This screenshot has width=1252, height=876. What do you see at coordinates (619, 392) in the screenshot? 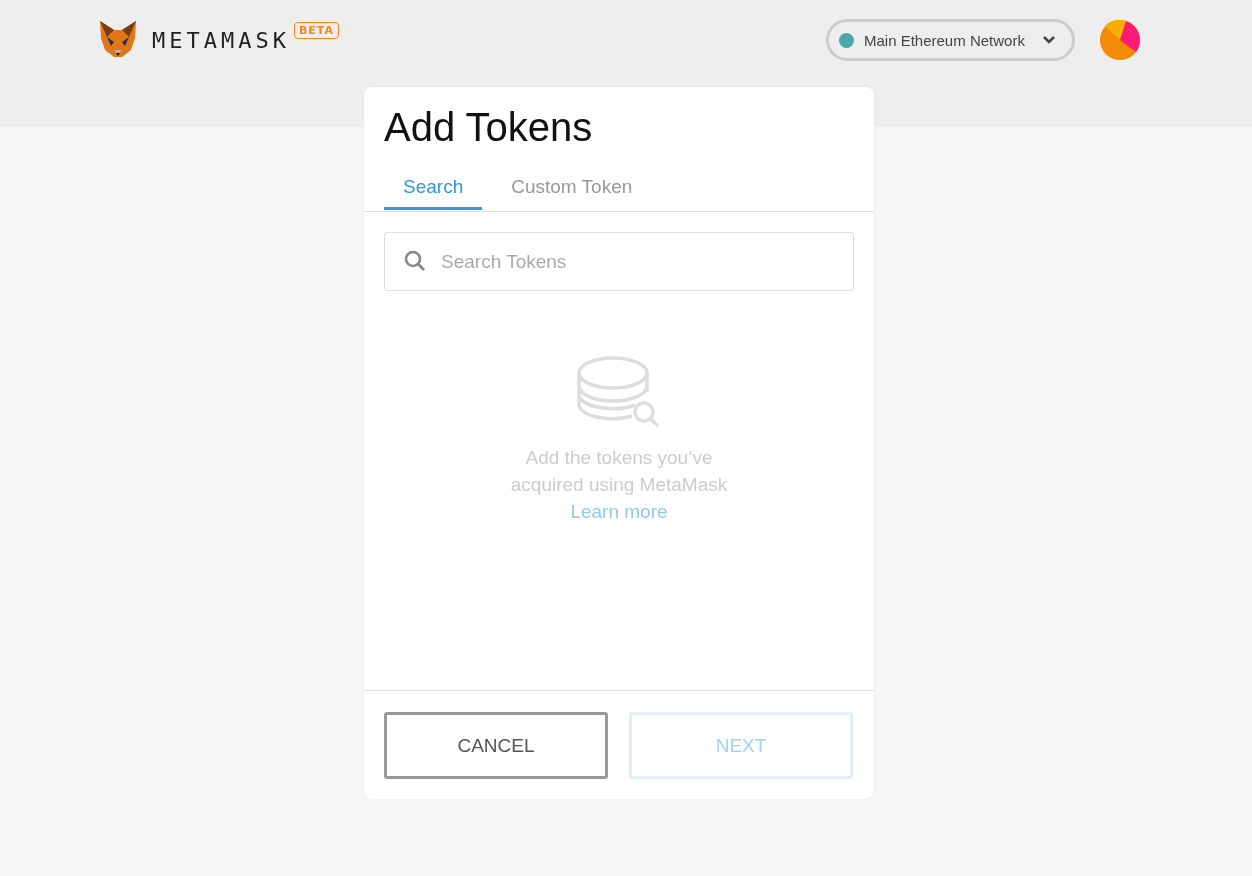
I see `coins-search-icon` at bounding box center [619, 392].